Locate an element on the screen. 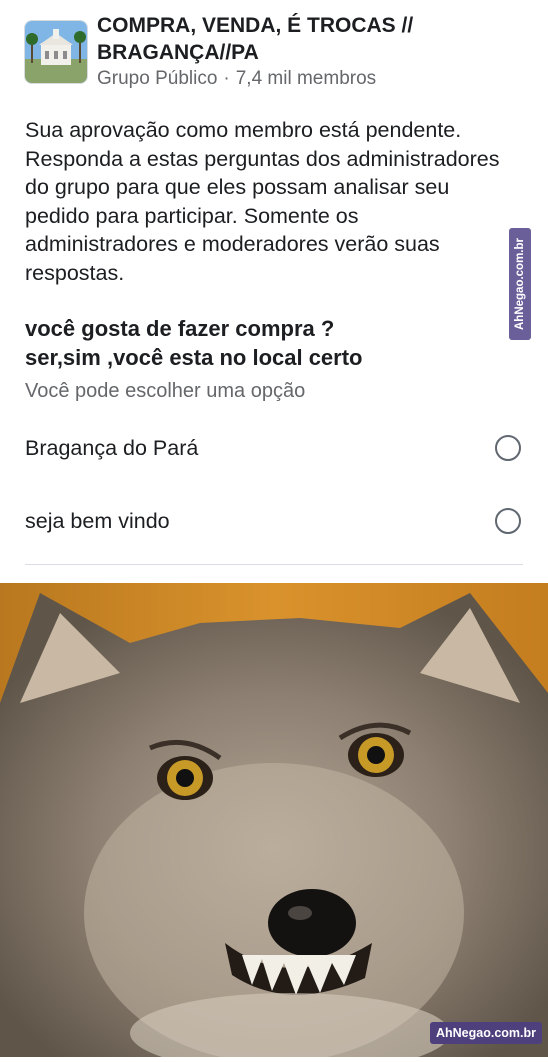 This screenshot has height=1062, width=548. answer-option: seja bem vindo is located at coordinates (274, 521).